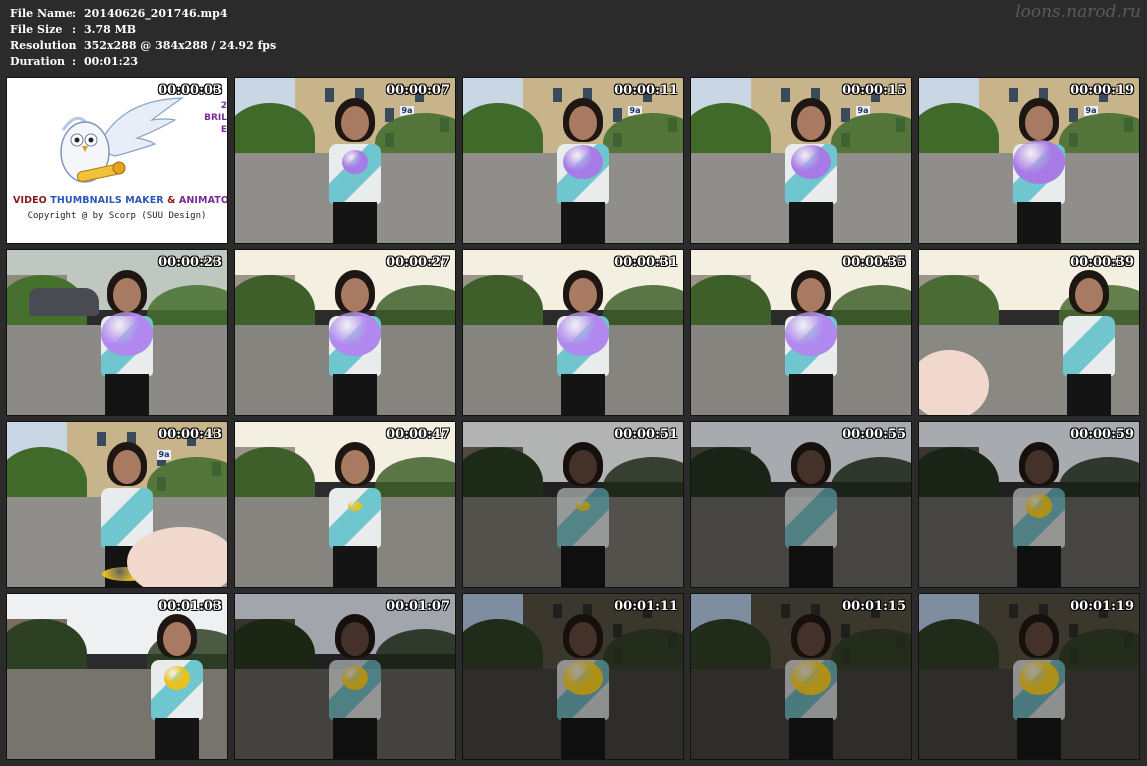 This screenshot has width=1147, height=766. I want to click on logo-title-part: &, so click(171, 200).